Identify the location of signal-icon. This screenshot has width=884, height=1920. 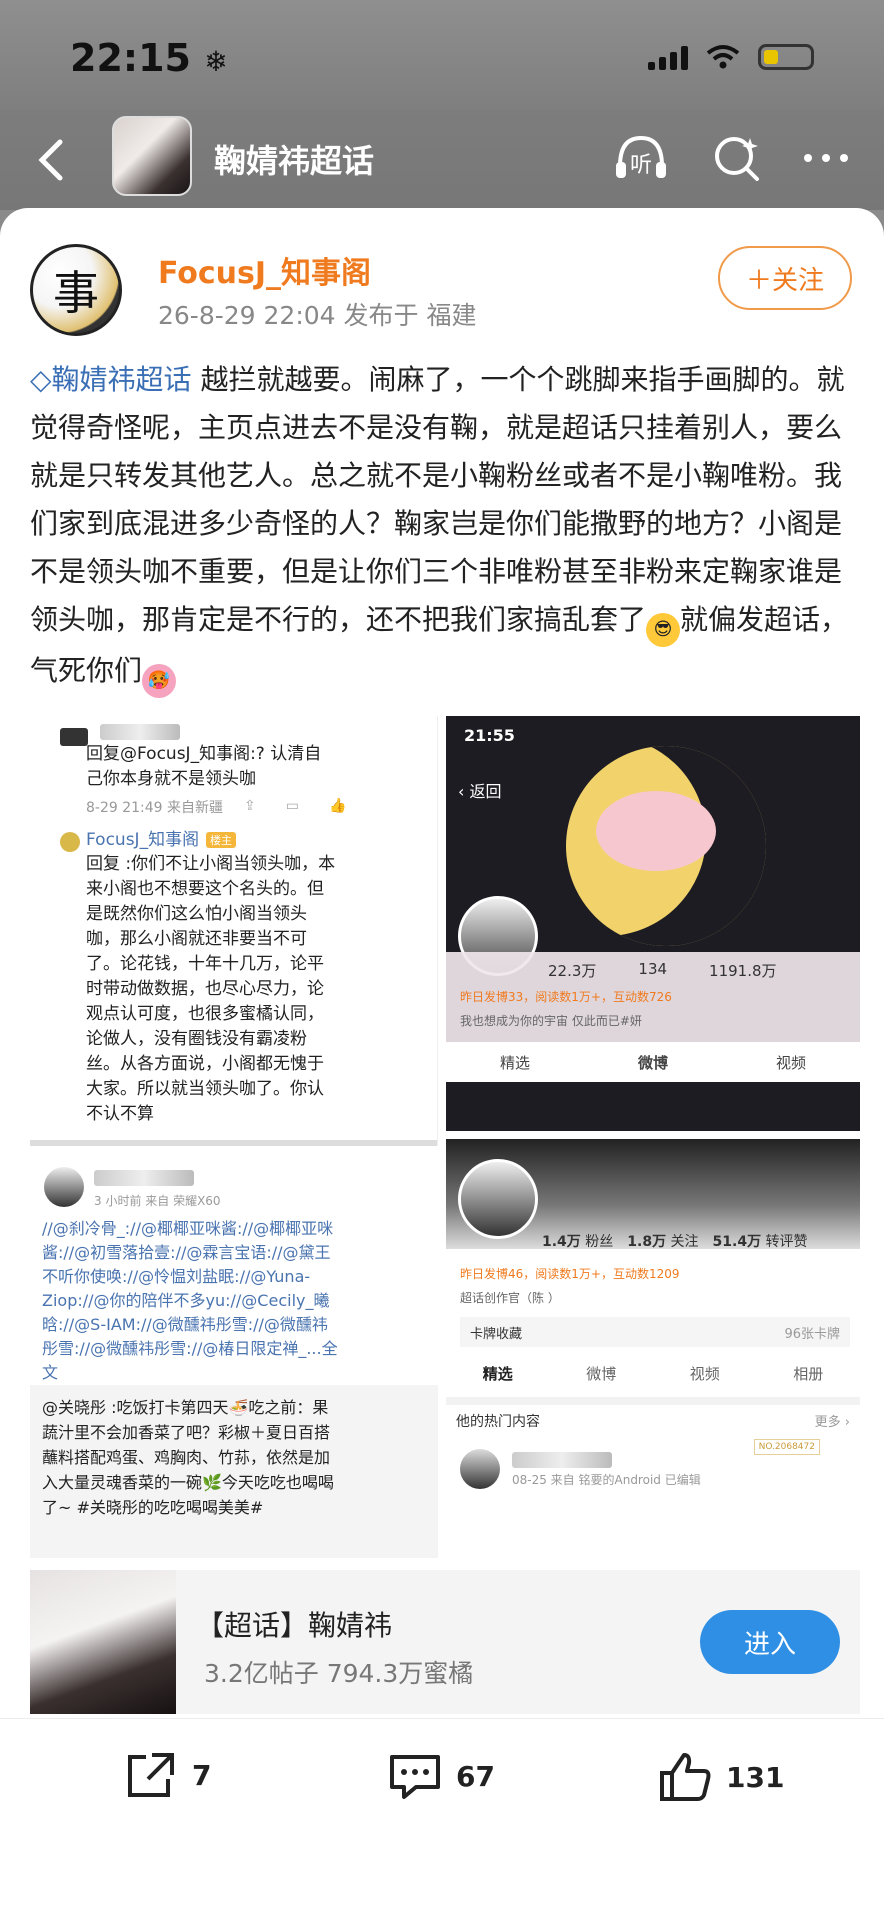
(668, 58).